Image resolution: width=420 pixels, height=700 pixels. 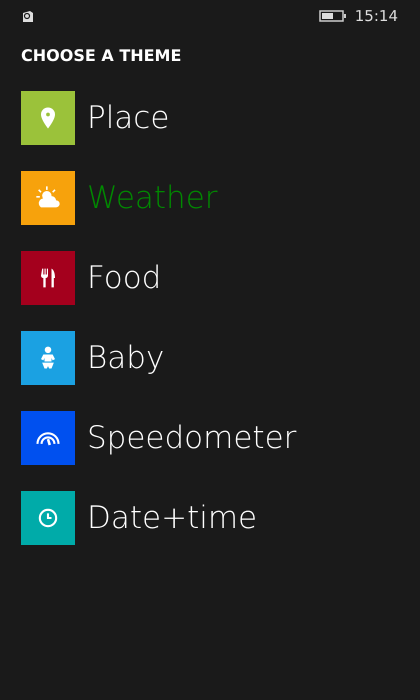 I want to click on theme-option: Food, so click(x=124, y=278).